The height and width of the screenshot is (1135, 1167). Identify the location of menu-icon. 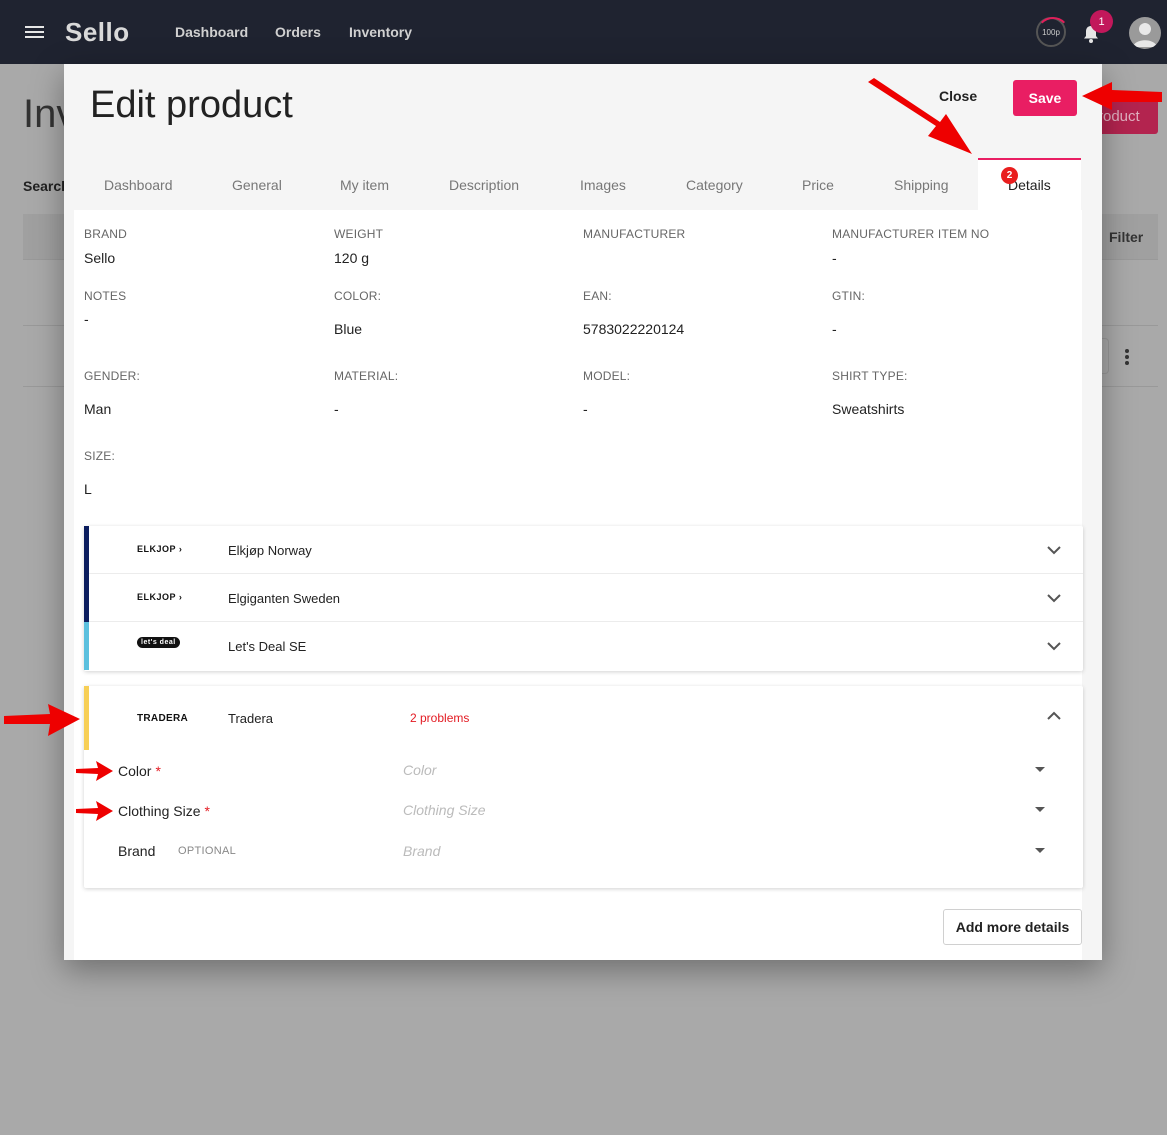
(34, 32).